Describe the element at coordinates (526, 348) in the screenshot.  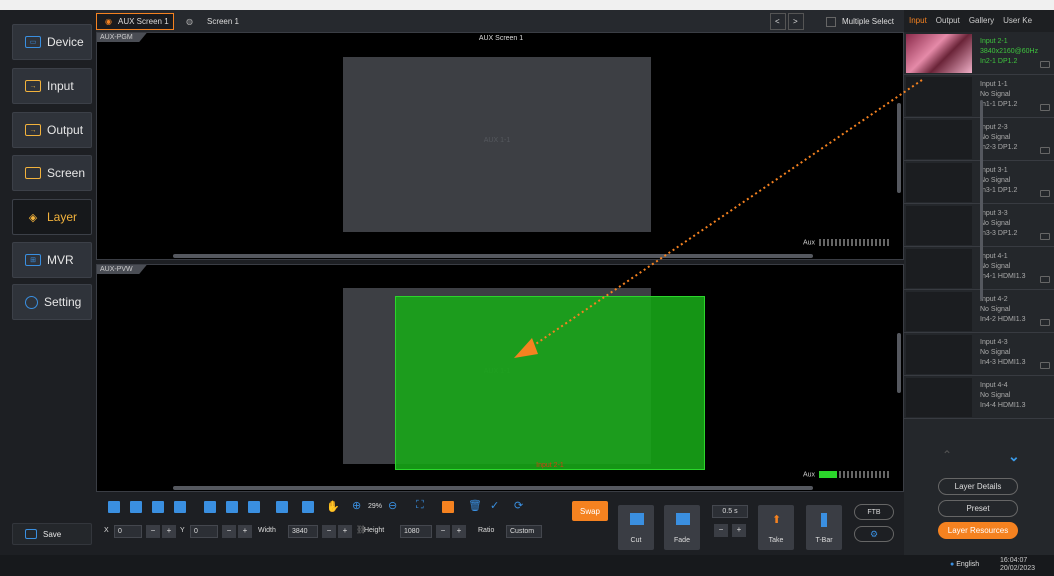
I see `arrow-head-icon` at that location.